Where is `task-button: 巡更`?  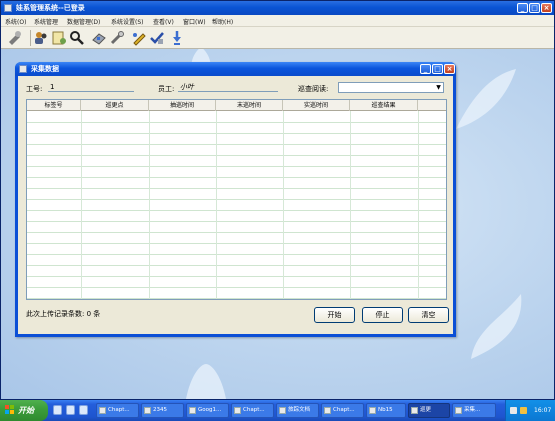
task-button: 巡更 is located at coordinates (429, 410).